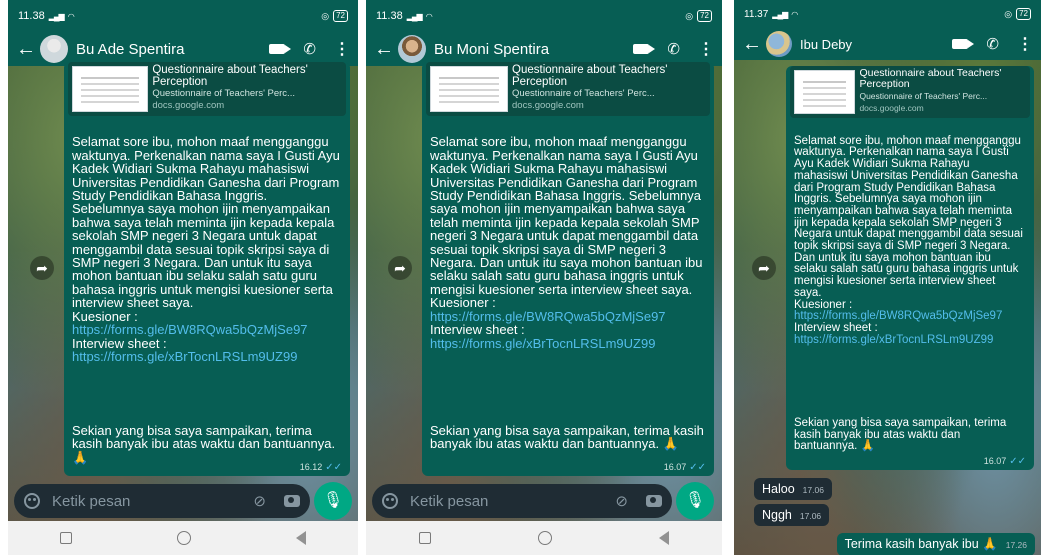 The height and width of the screenshot is (555, 1041). What do you see at coordinates (756, 14) in the screenshot?
I see `status-time: 11.37` at bounding box center [756, 14].